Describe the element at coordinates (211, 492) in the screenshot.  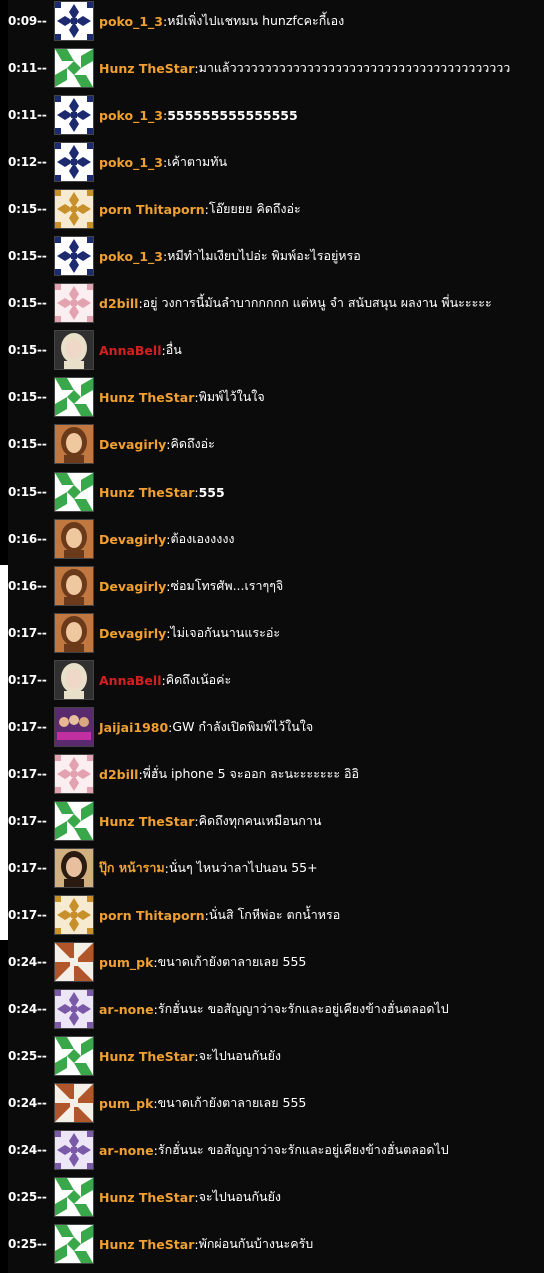
I see `message-text: 555` at that location.